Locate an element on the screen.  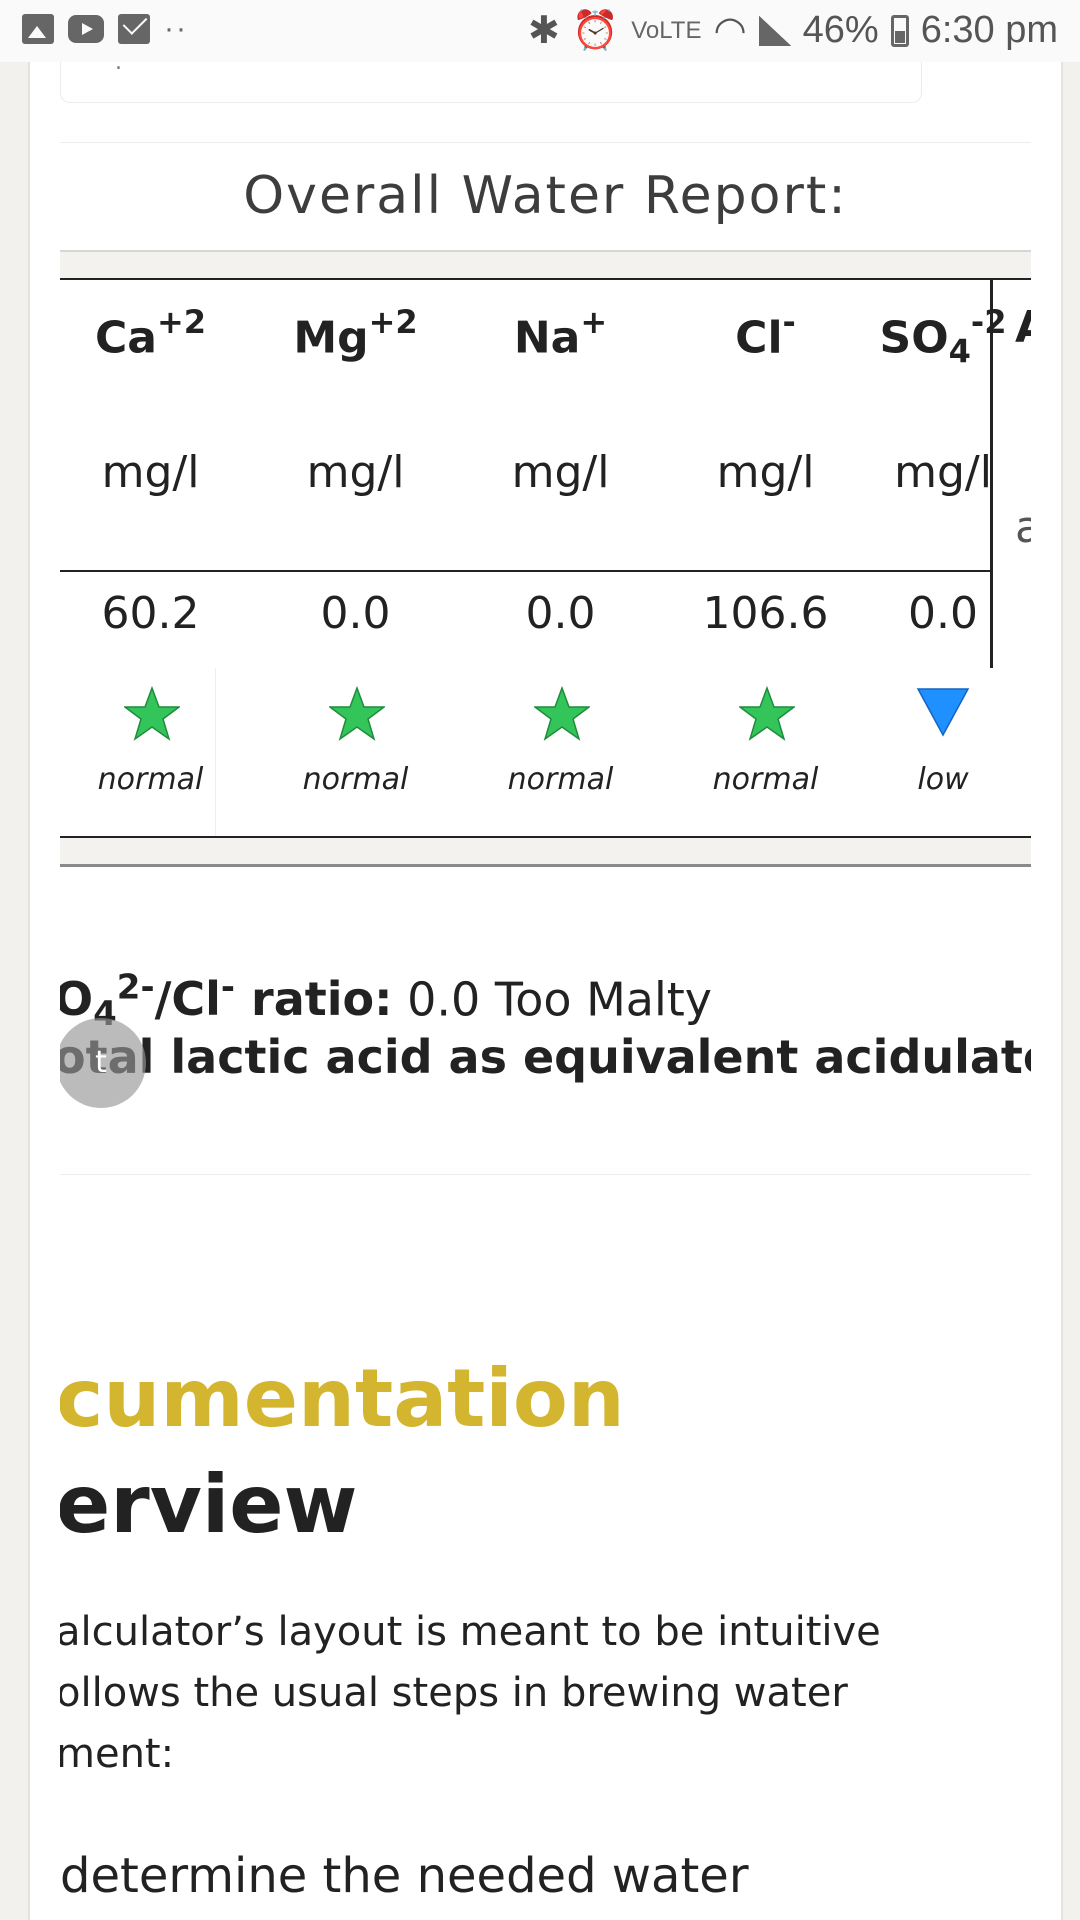
ion-header: Ca+2 is located at coordinates (150, 333).